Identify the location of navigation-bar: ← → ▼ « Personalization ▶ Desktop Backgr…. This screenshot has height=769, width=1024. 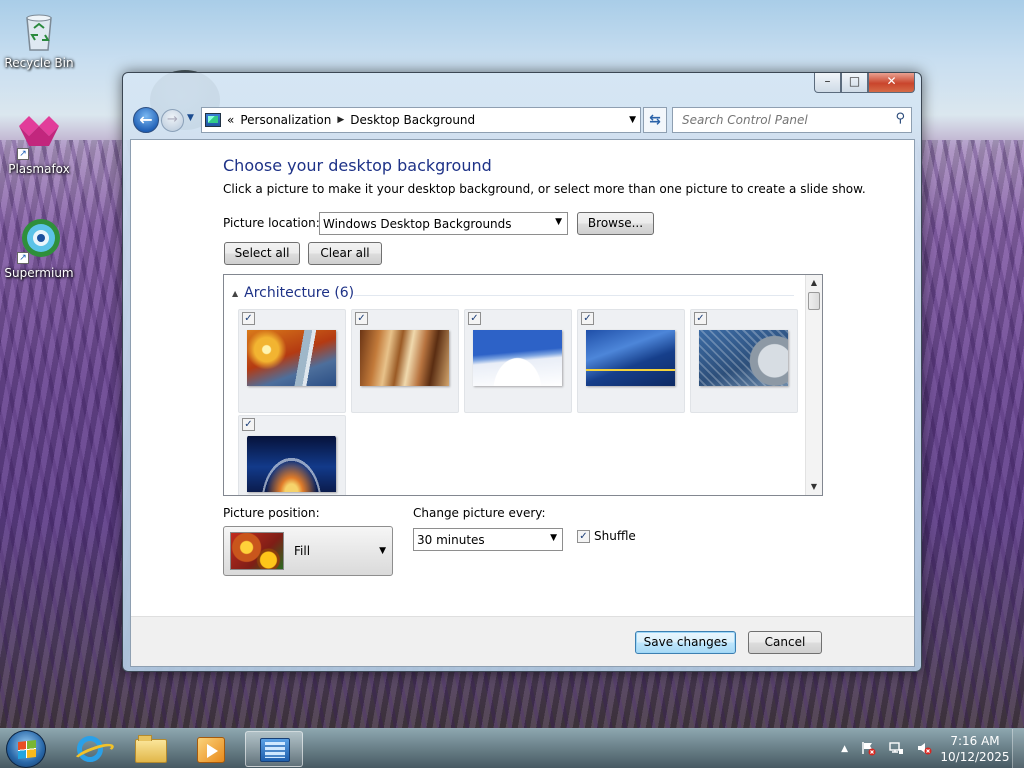
(522, 121).